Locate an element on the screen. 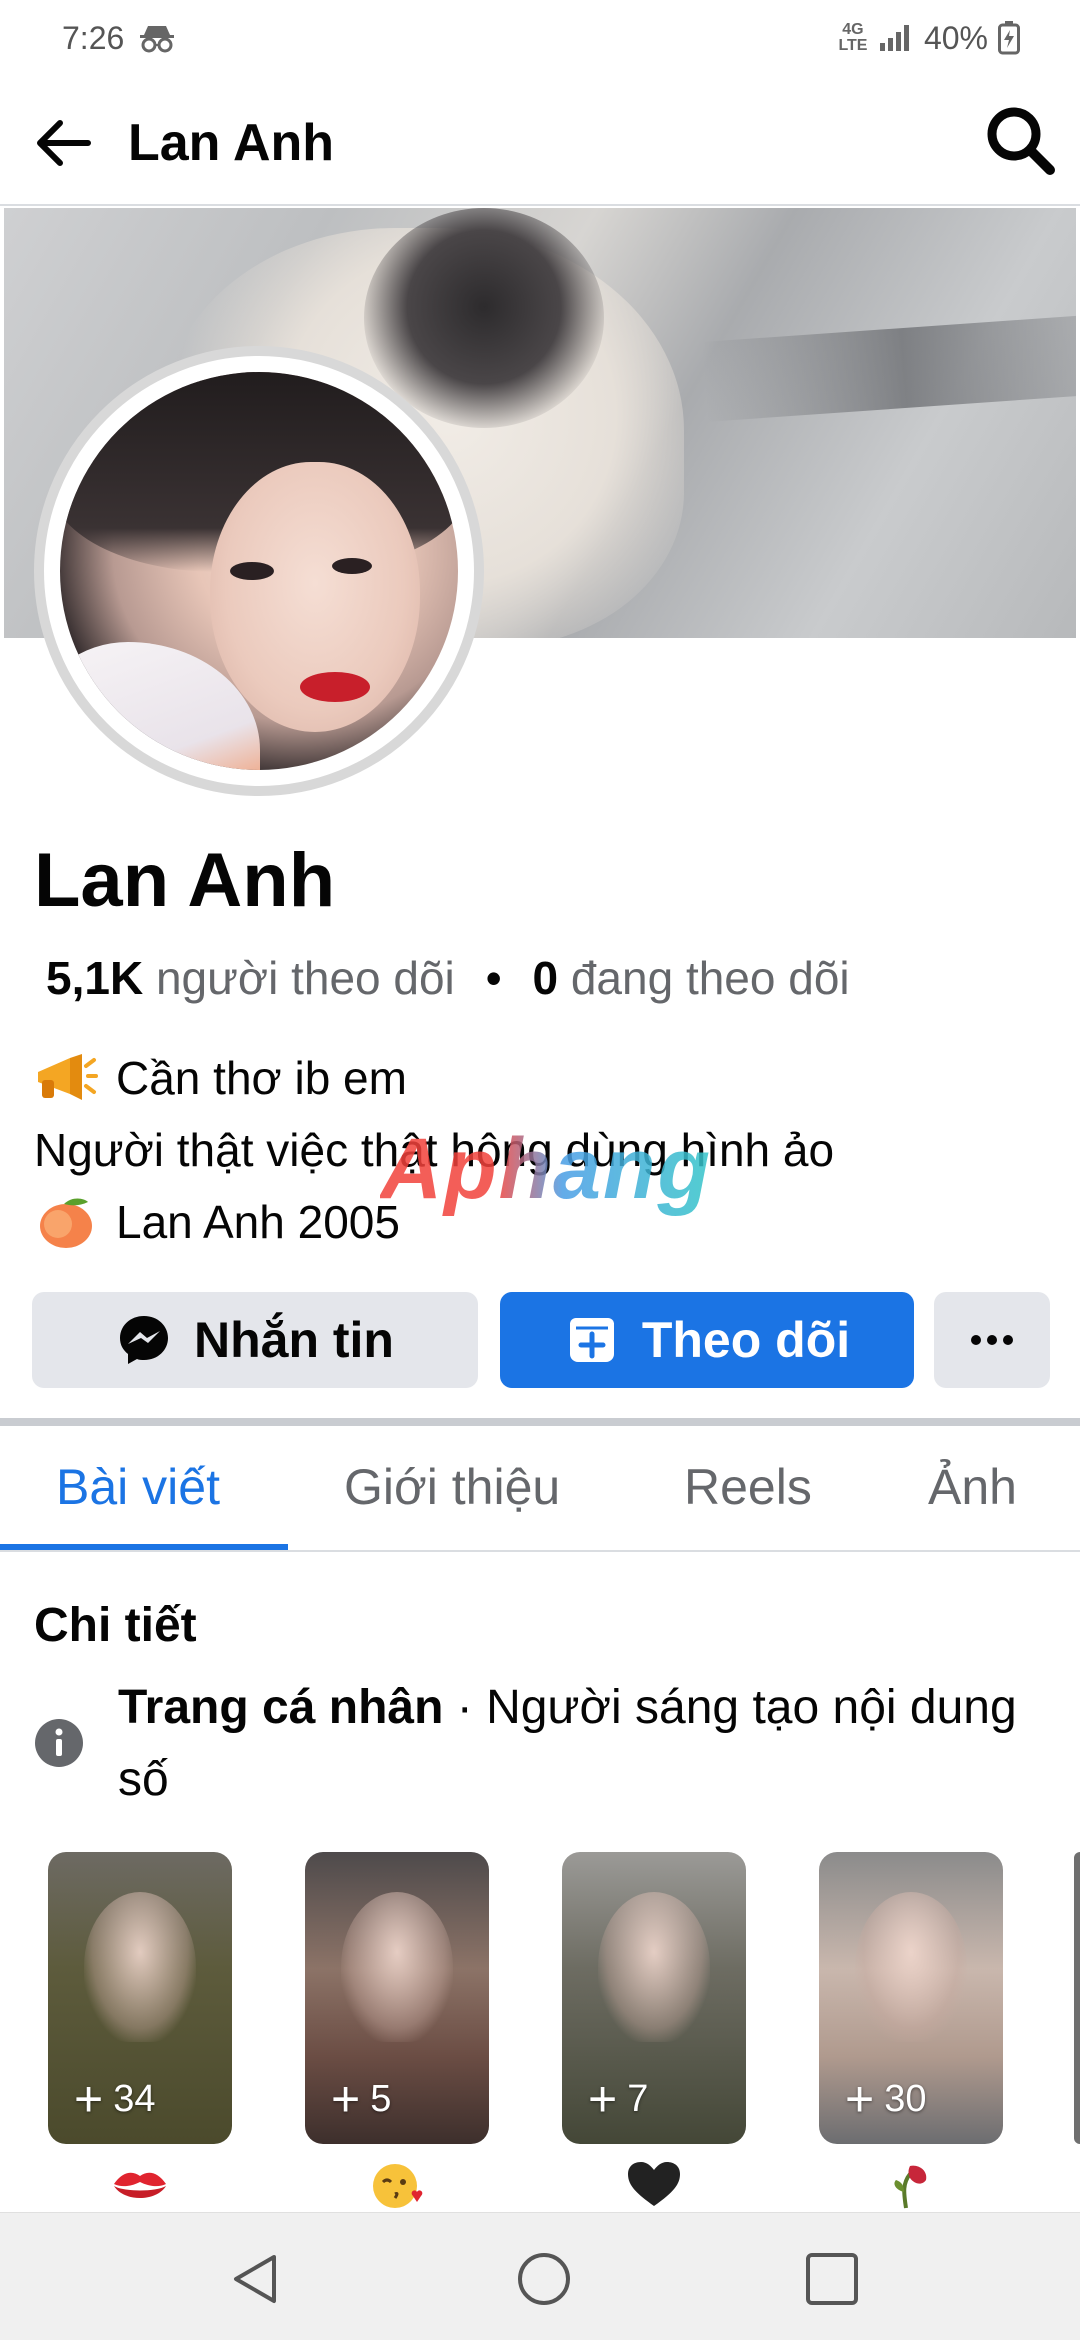  watermark-logo: Aphang is located at coordinates (546, 1169).